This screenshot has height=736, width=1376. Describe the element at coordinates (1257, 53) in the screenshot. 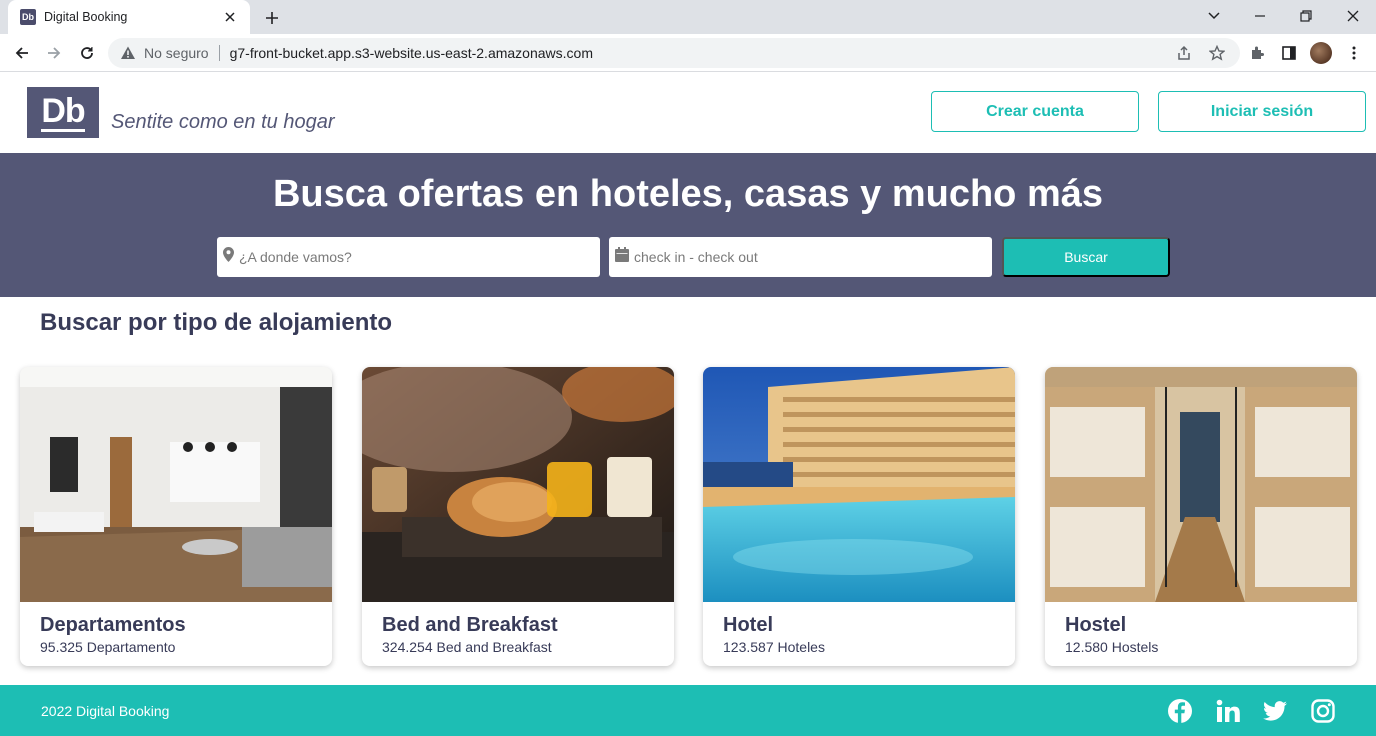

I see `extensions-icon` at that location.